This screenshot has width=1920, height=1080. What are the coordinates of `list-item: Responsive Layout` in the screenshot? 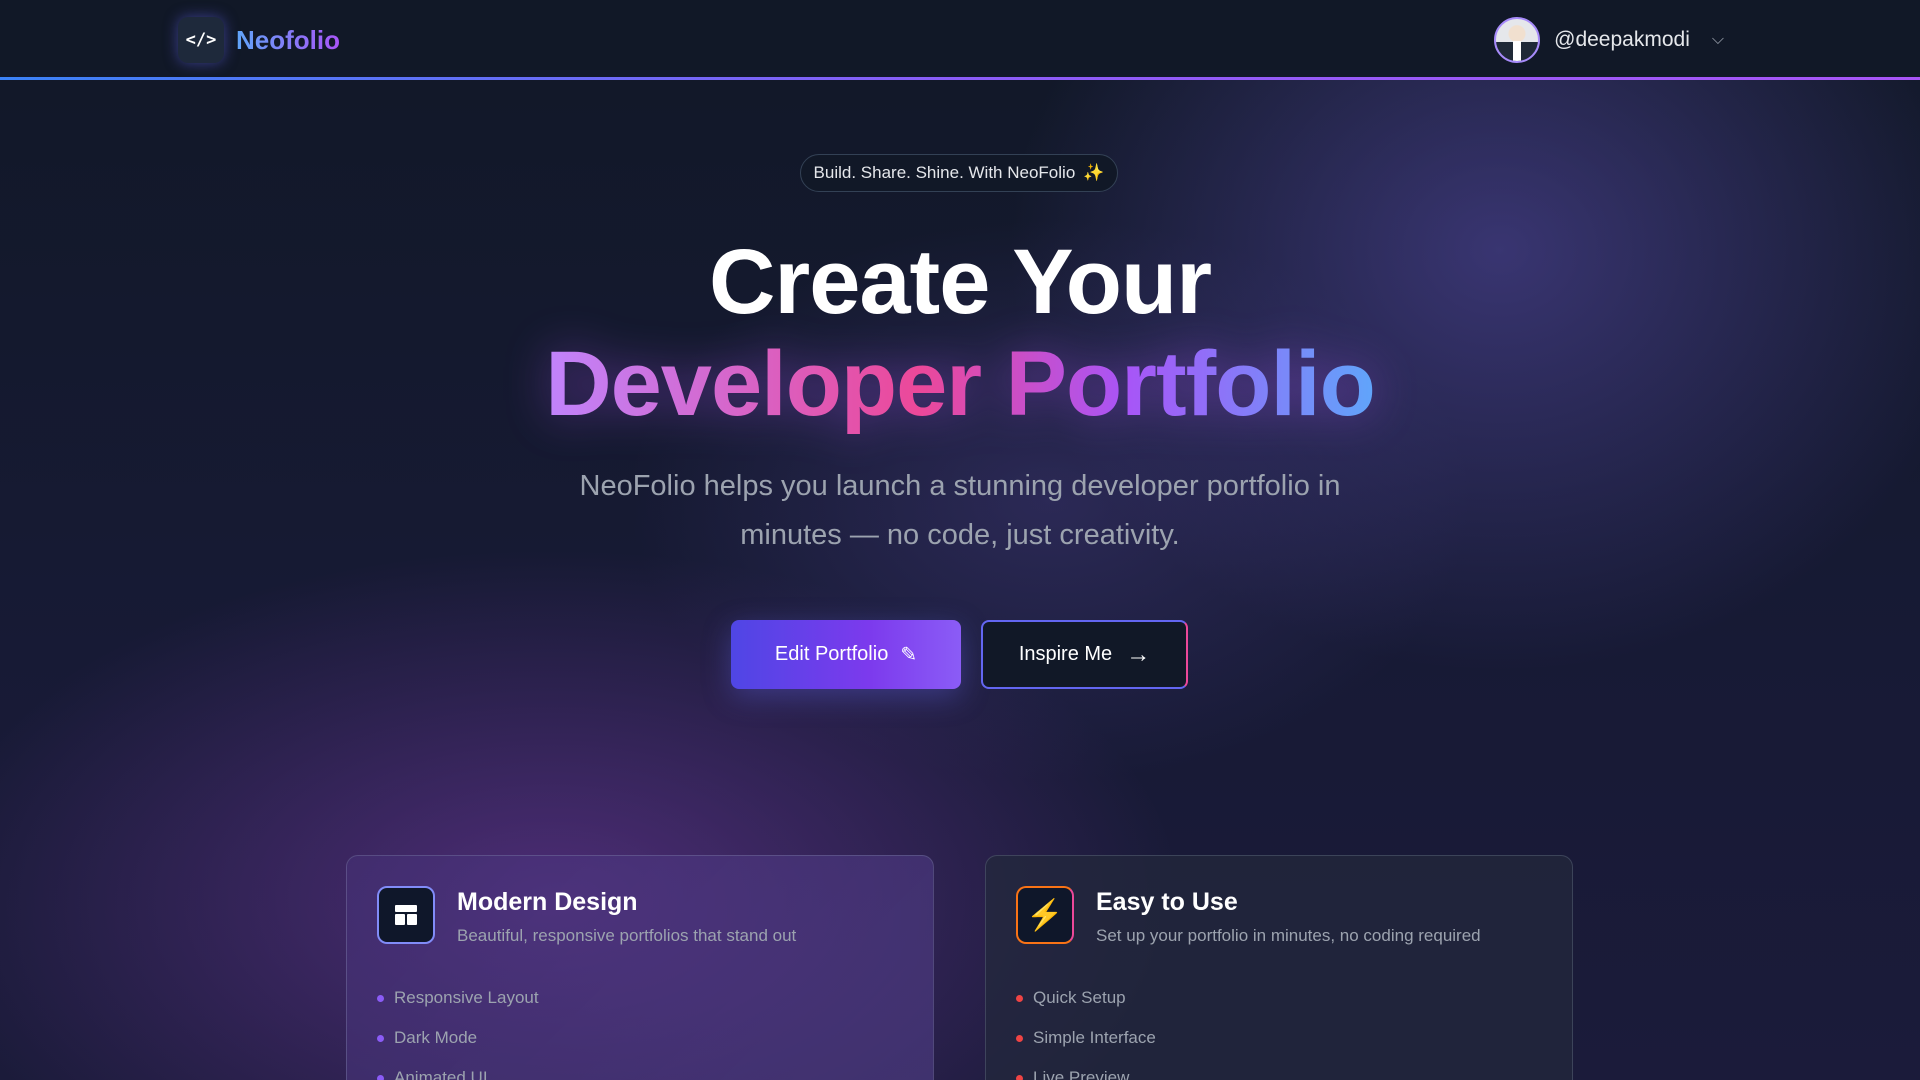 It's located at (458, 998).